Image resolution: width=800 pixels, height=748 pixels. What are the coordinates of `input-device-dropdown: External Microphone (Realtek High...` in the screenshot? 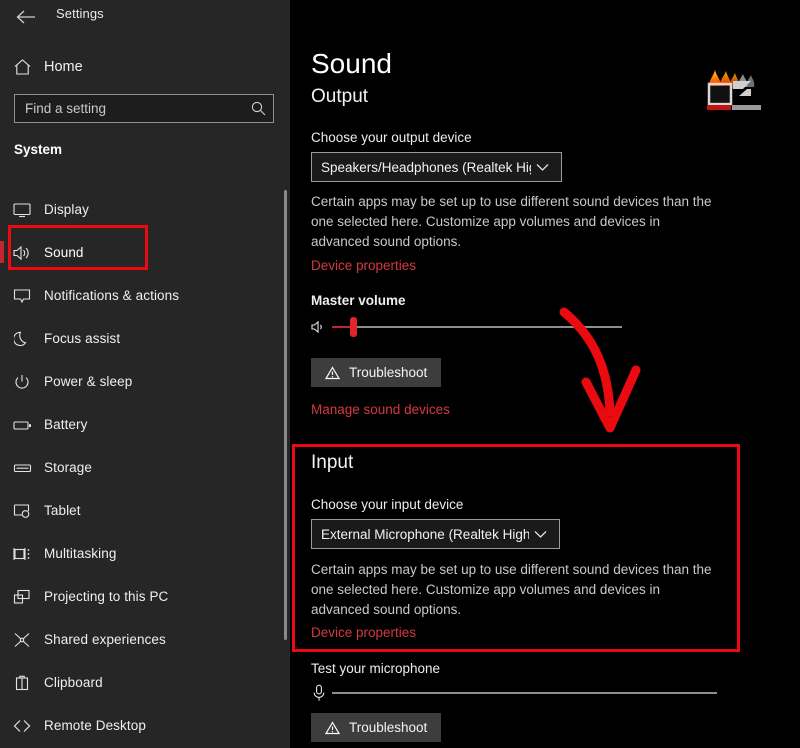 It's located at (435, 534).